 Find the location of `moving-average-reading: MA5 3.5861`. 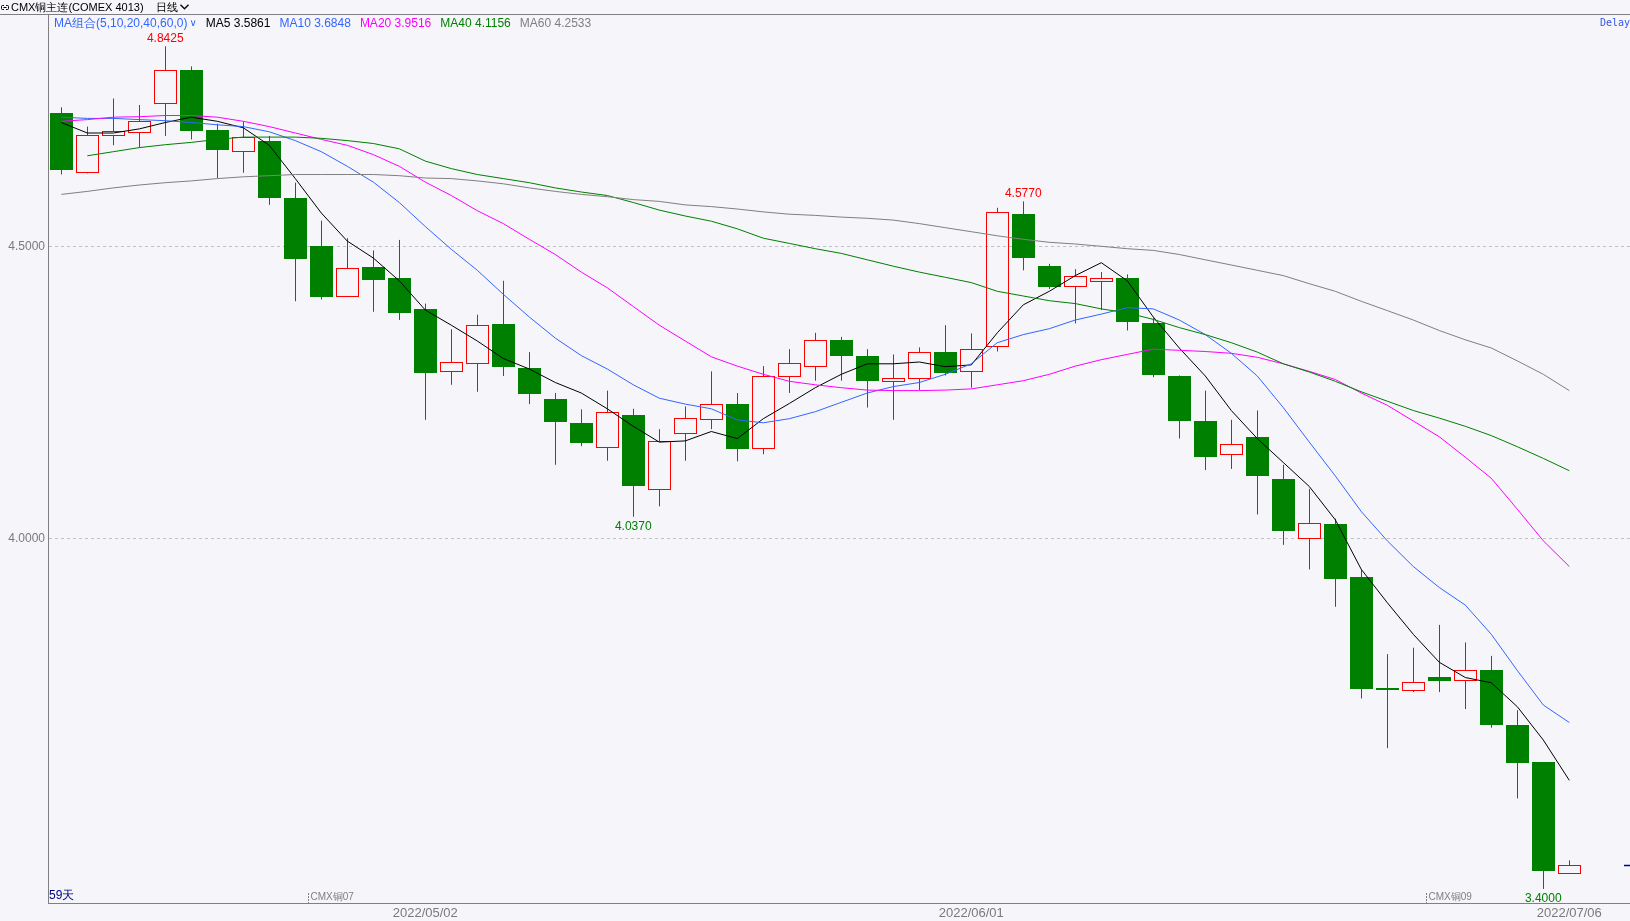

moving-average-reading: MA5 3.5861 is located at coordinates (238, 22).